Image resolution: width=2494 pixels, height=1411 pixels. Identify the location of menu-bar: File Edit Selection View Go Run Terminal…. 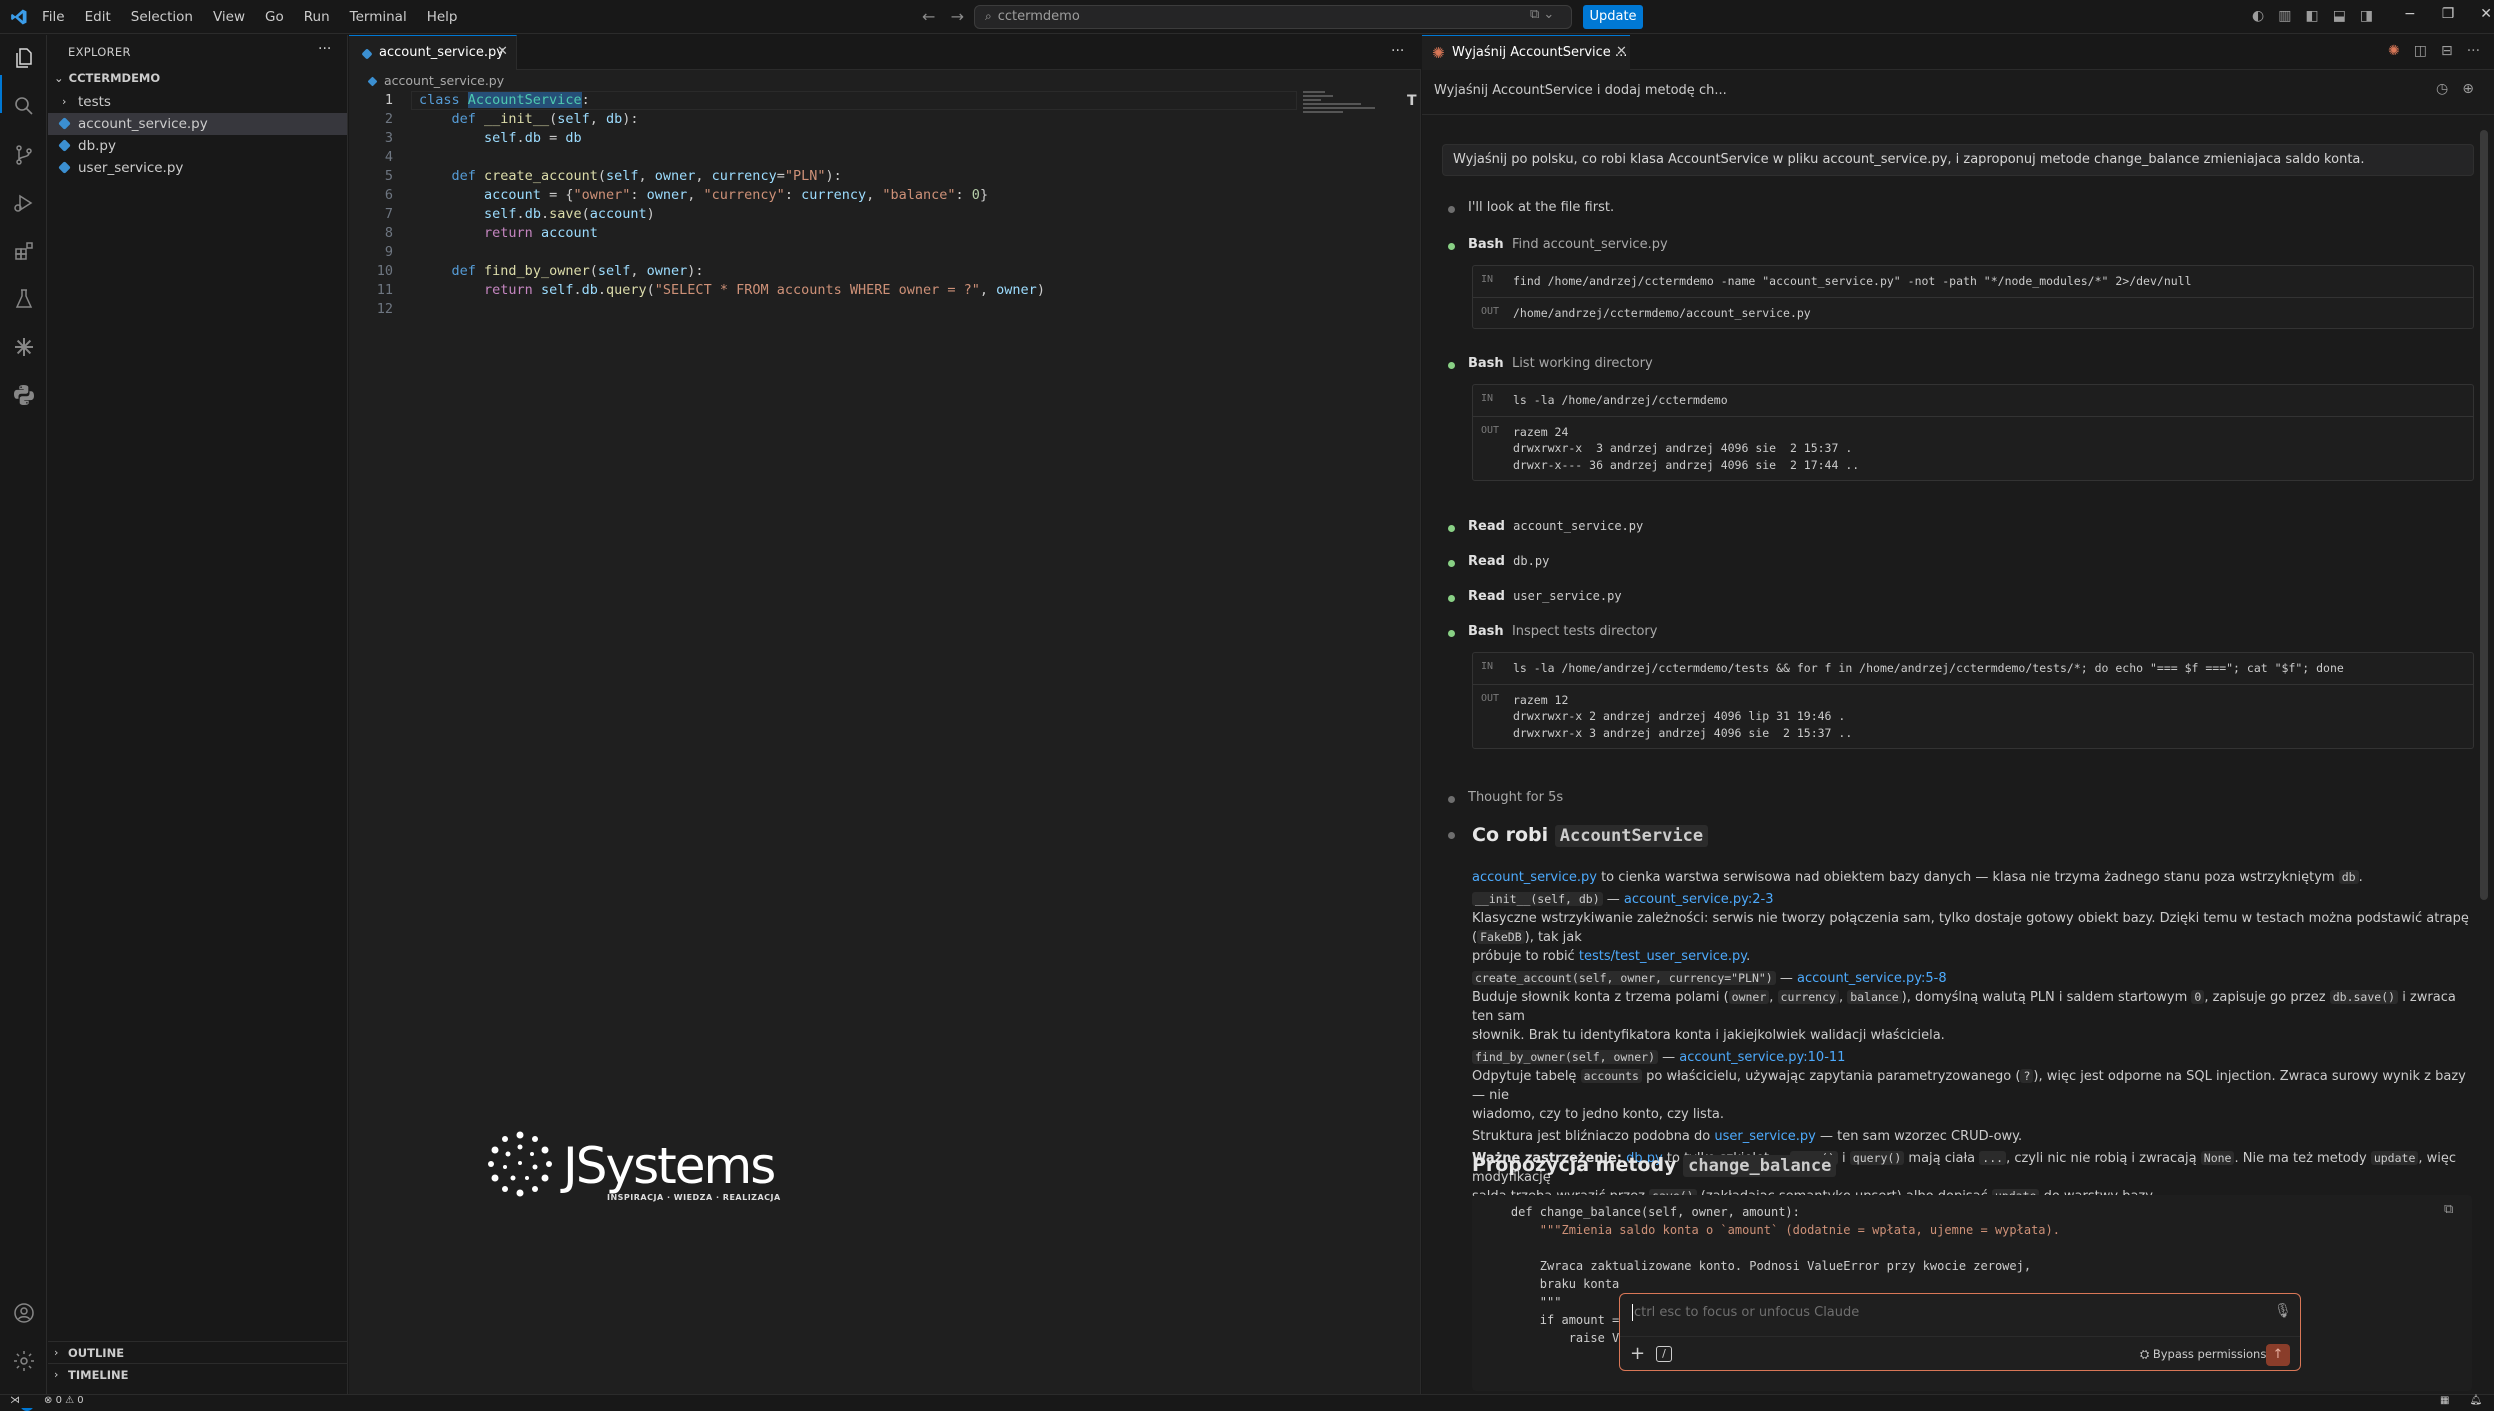
(259, 17).